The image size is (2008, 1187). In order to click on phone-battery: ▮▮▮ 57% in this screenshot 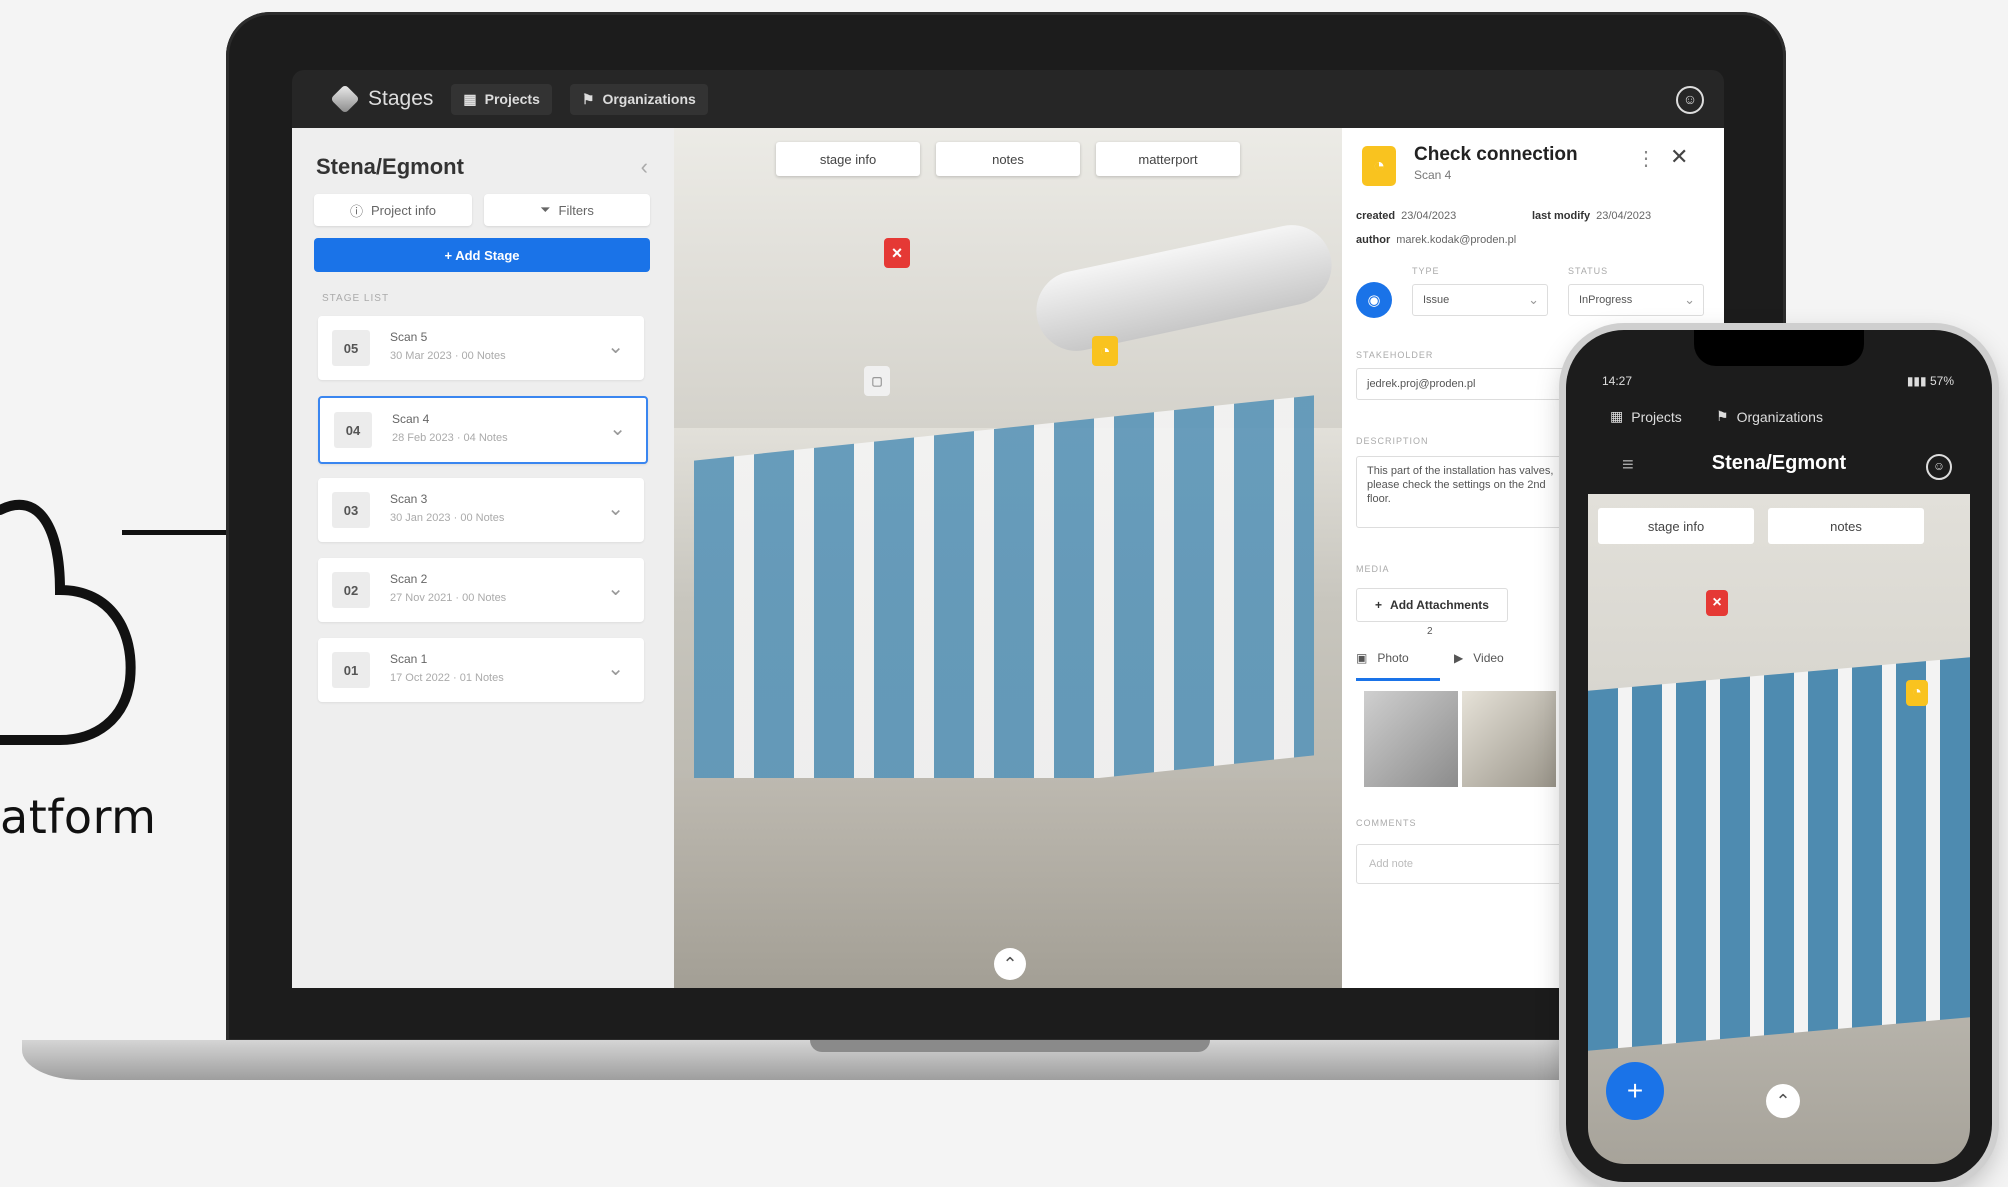, I will do `click(1930, 381)`.